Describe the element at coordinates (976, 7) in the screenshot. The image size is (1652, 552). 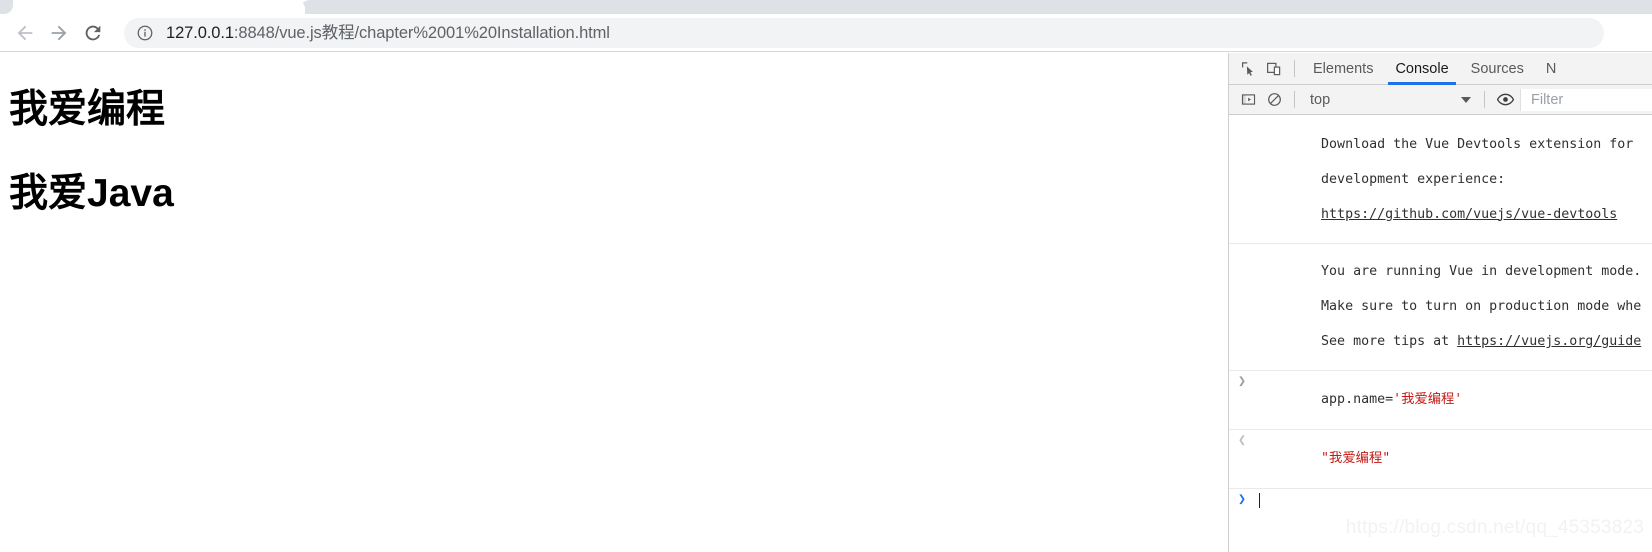
I see `tab-strip-background` at that location.